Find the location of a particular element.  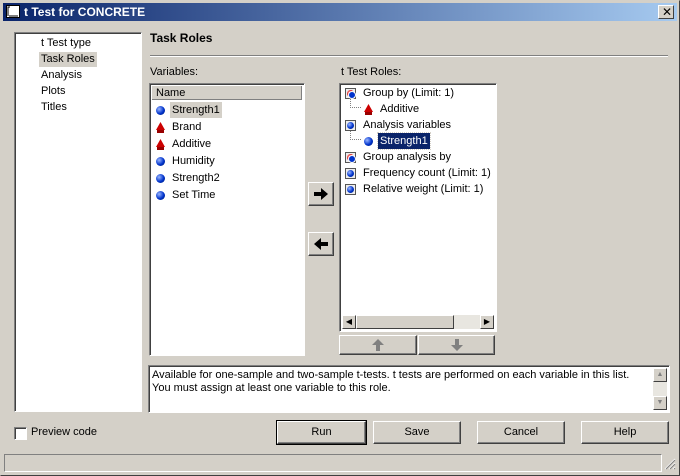

variable-item: Strength2 is located at coordinates (189, 178).